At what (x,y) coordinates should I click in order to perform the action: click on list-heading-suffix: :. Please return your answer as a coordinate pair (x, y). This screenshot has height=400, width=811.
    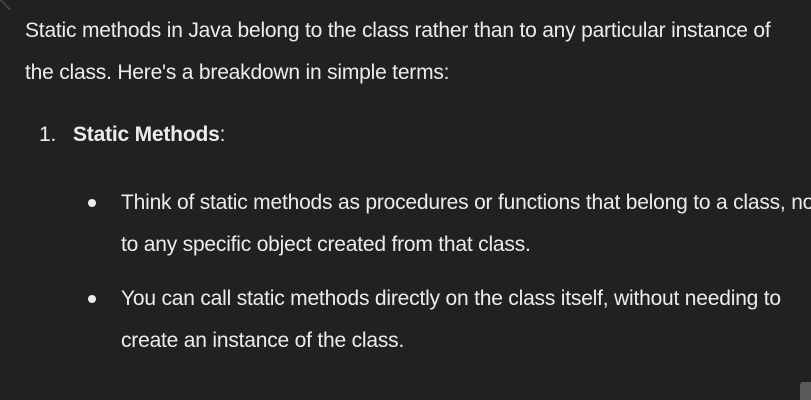
    Looking at the image, I should click on (222, 134).